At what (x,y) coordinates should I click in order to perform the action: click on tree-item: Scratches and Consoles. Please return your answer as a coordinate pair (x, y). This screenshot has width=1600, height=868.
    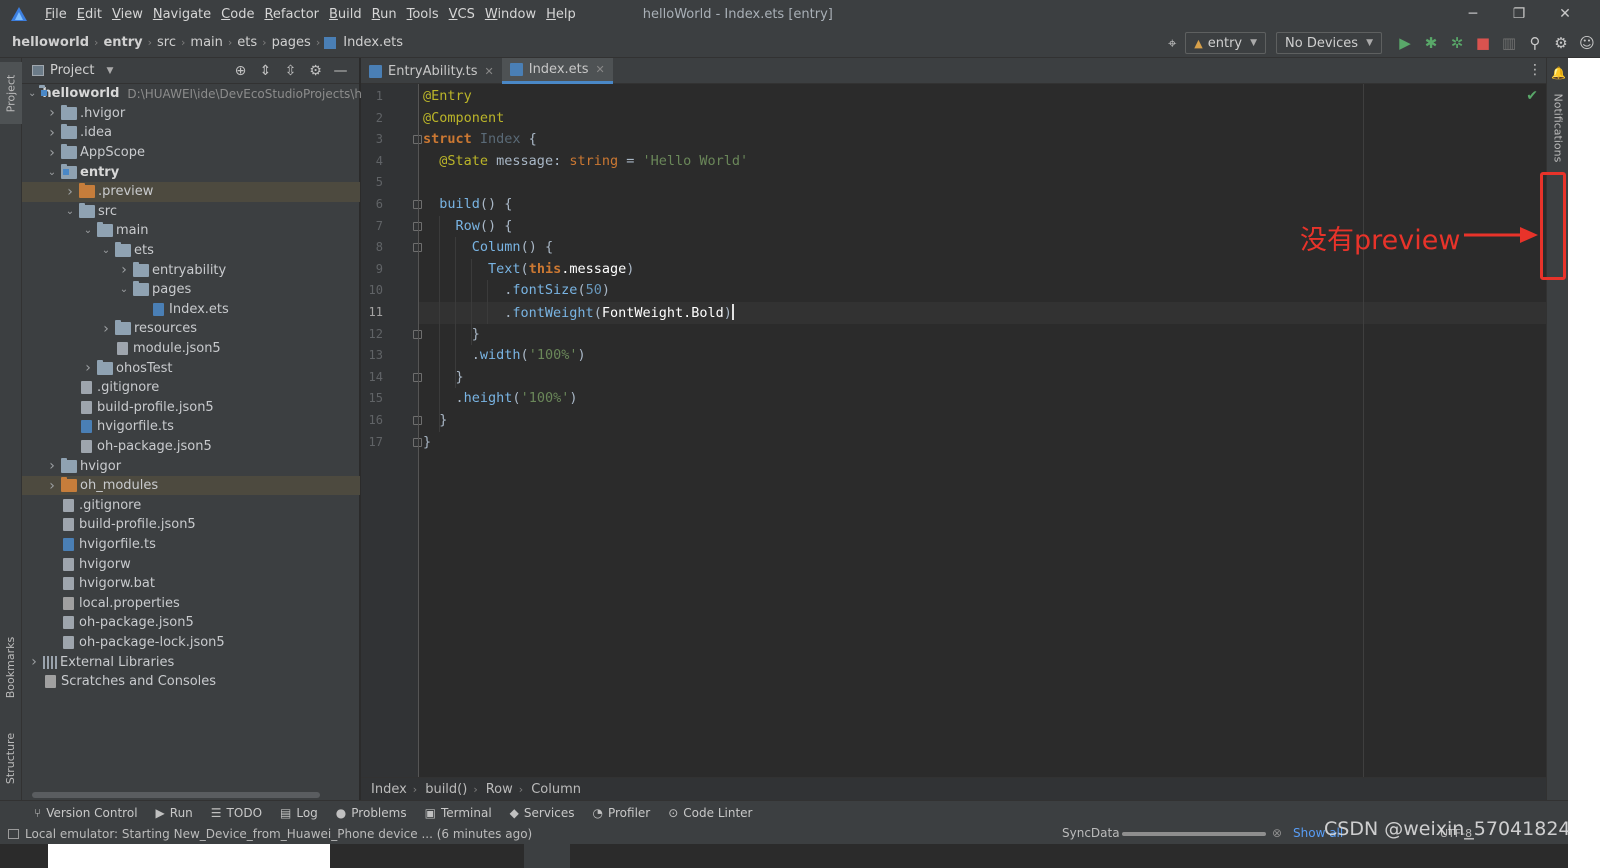
    Looking at the image, I should click on (191, 682).